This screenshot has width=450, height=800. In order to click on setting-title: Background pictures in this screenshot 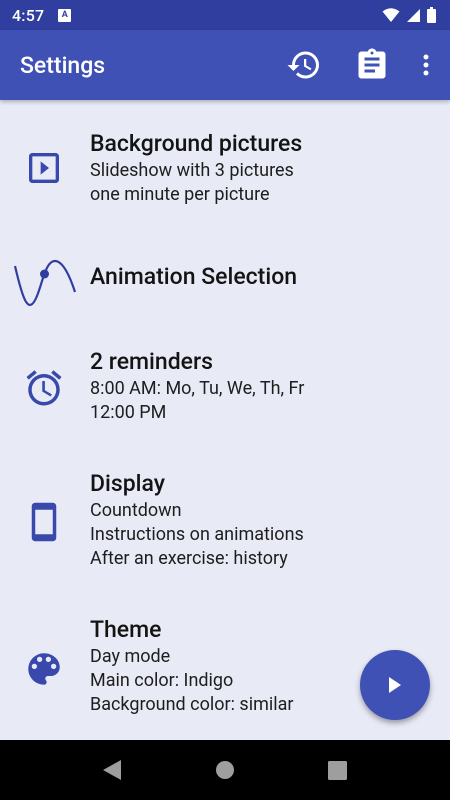, I will do `click(196, 143)`.